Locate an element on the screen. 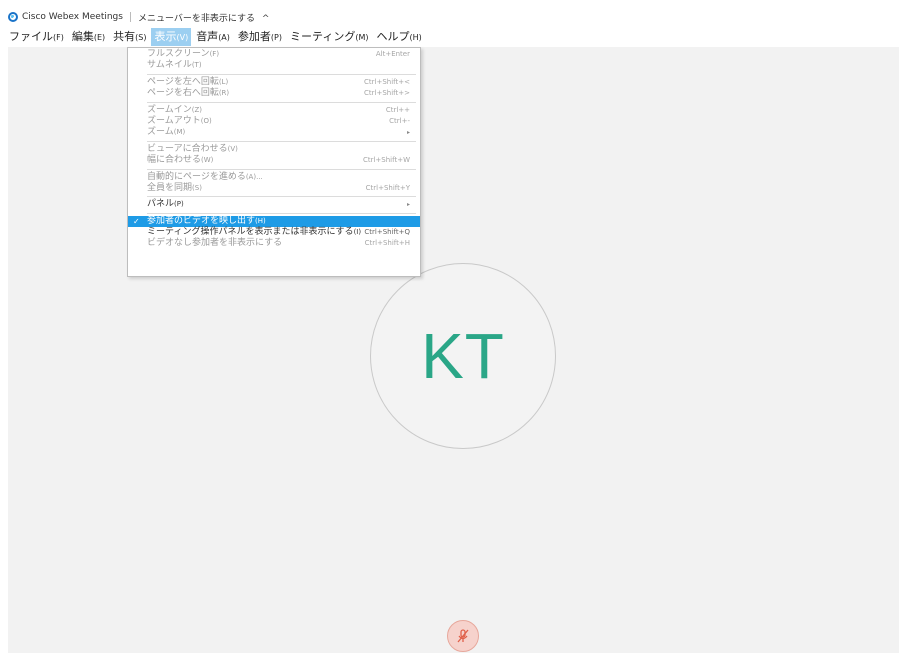 The width and height of the screenshot is (899, 653). menu-help: ヘルプ(H) is located at coordinates (398, 37).